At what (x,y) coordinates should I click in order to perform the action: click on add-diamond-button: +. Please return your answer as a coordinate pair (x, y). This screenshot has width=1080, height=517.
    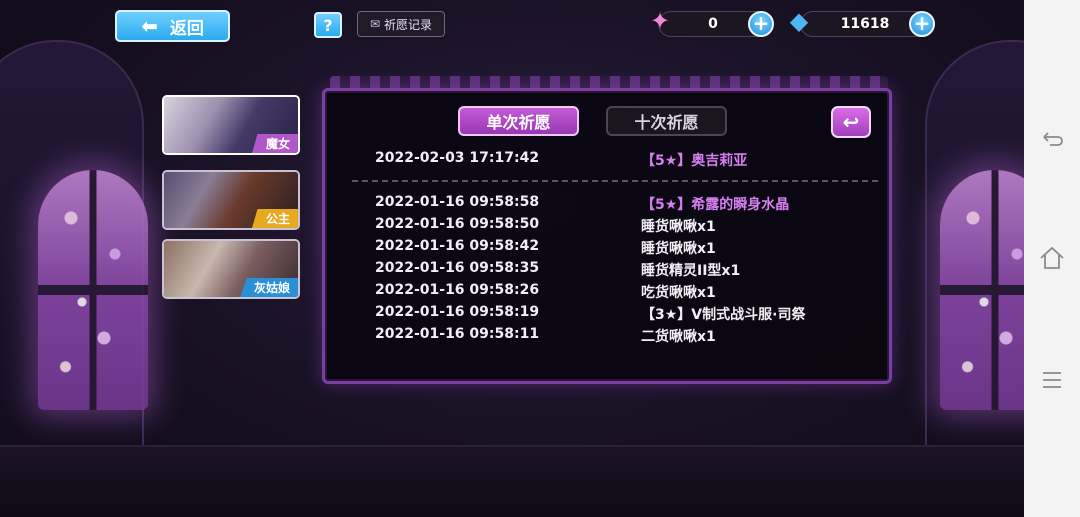
    Looking at the image, I should click on (922, 24).